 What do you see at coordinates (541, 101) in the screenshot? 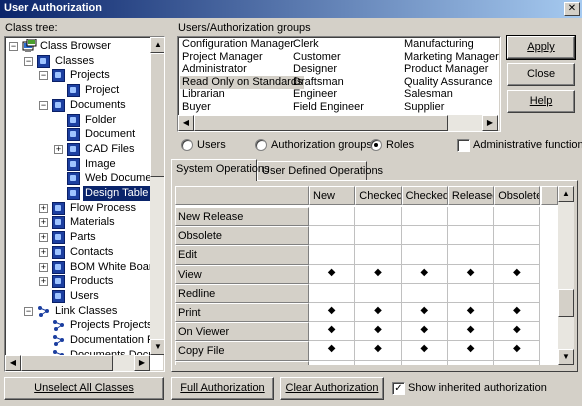
I see `help-button: Help` at bounding box center [541, 101].